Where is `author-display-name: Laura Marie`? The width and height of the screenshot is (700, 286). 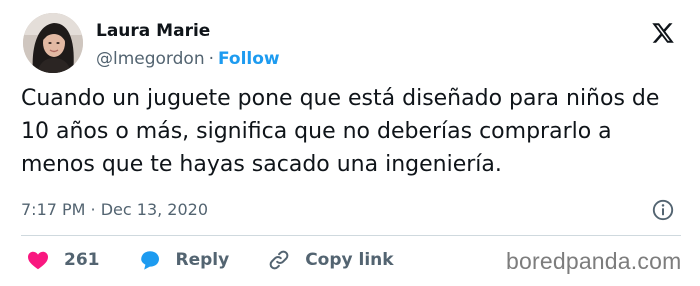 author-display-name: Laura Marie is located at coordinates (153, 31).